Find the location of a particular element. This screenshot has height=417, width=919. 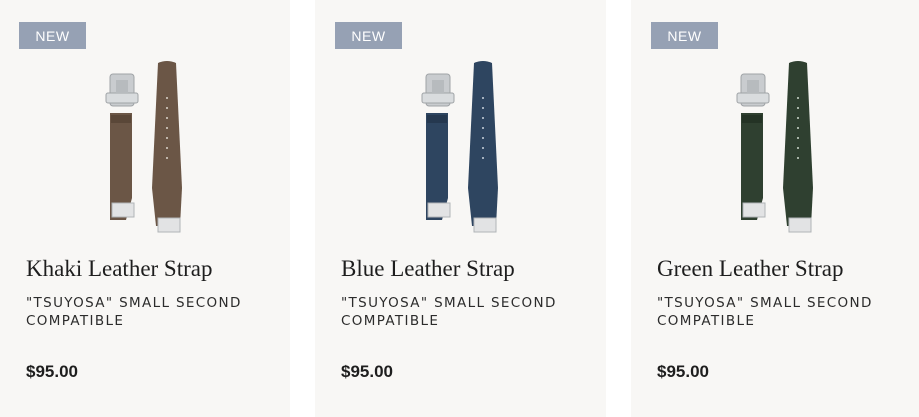

khaki-strap-image-icon is located at coordinates (143, 147).